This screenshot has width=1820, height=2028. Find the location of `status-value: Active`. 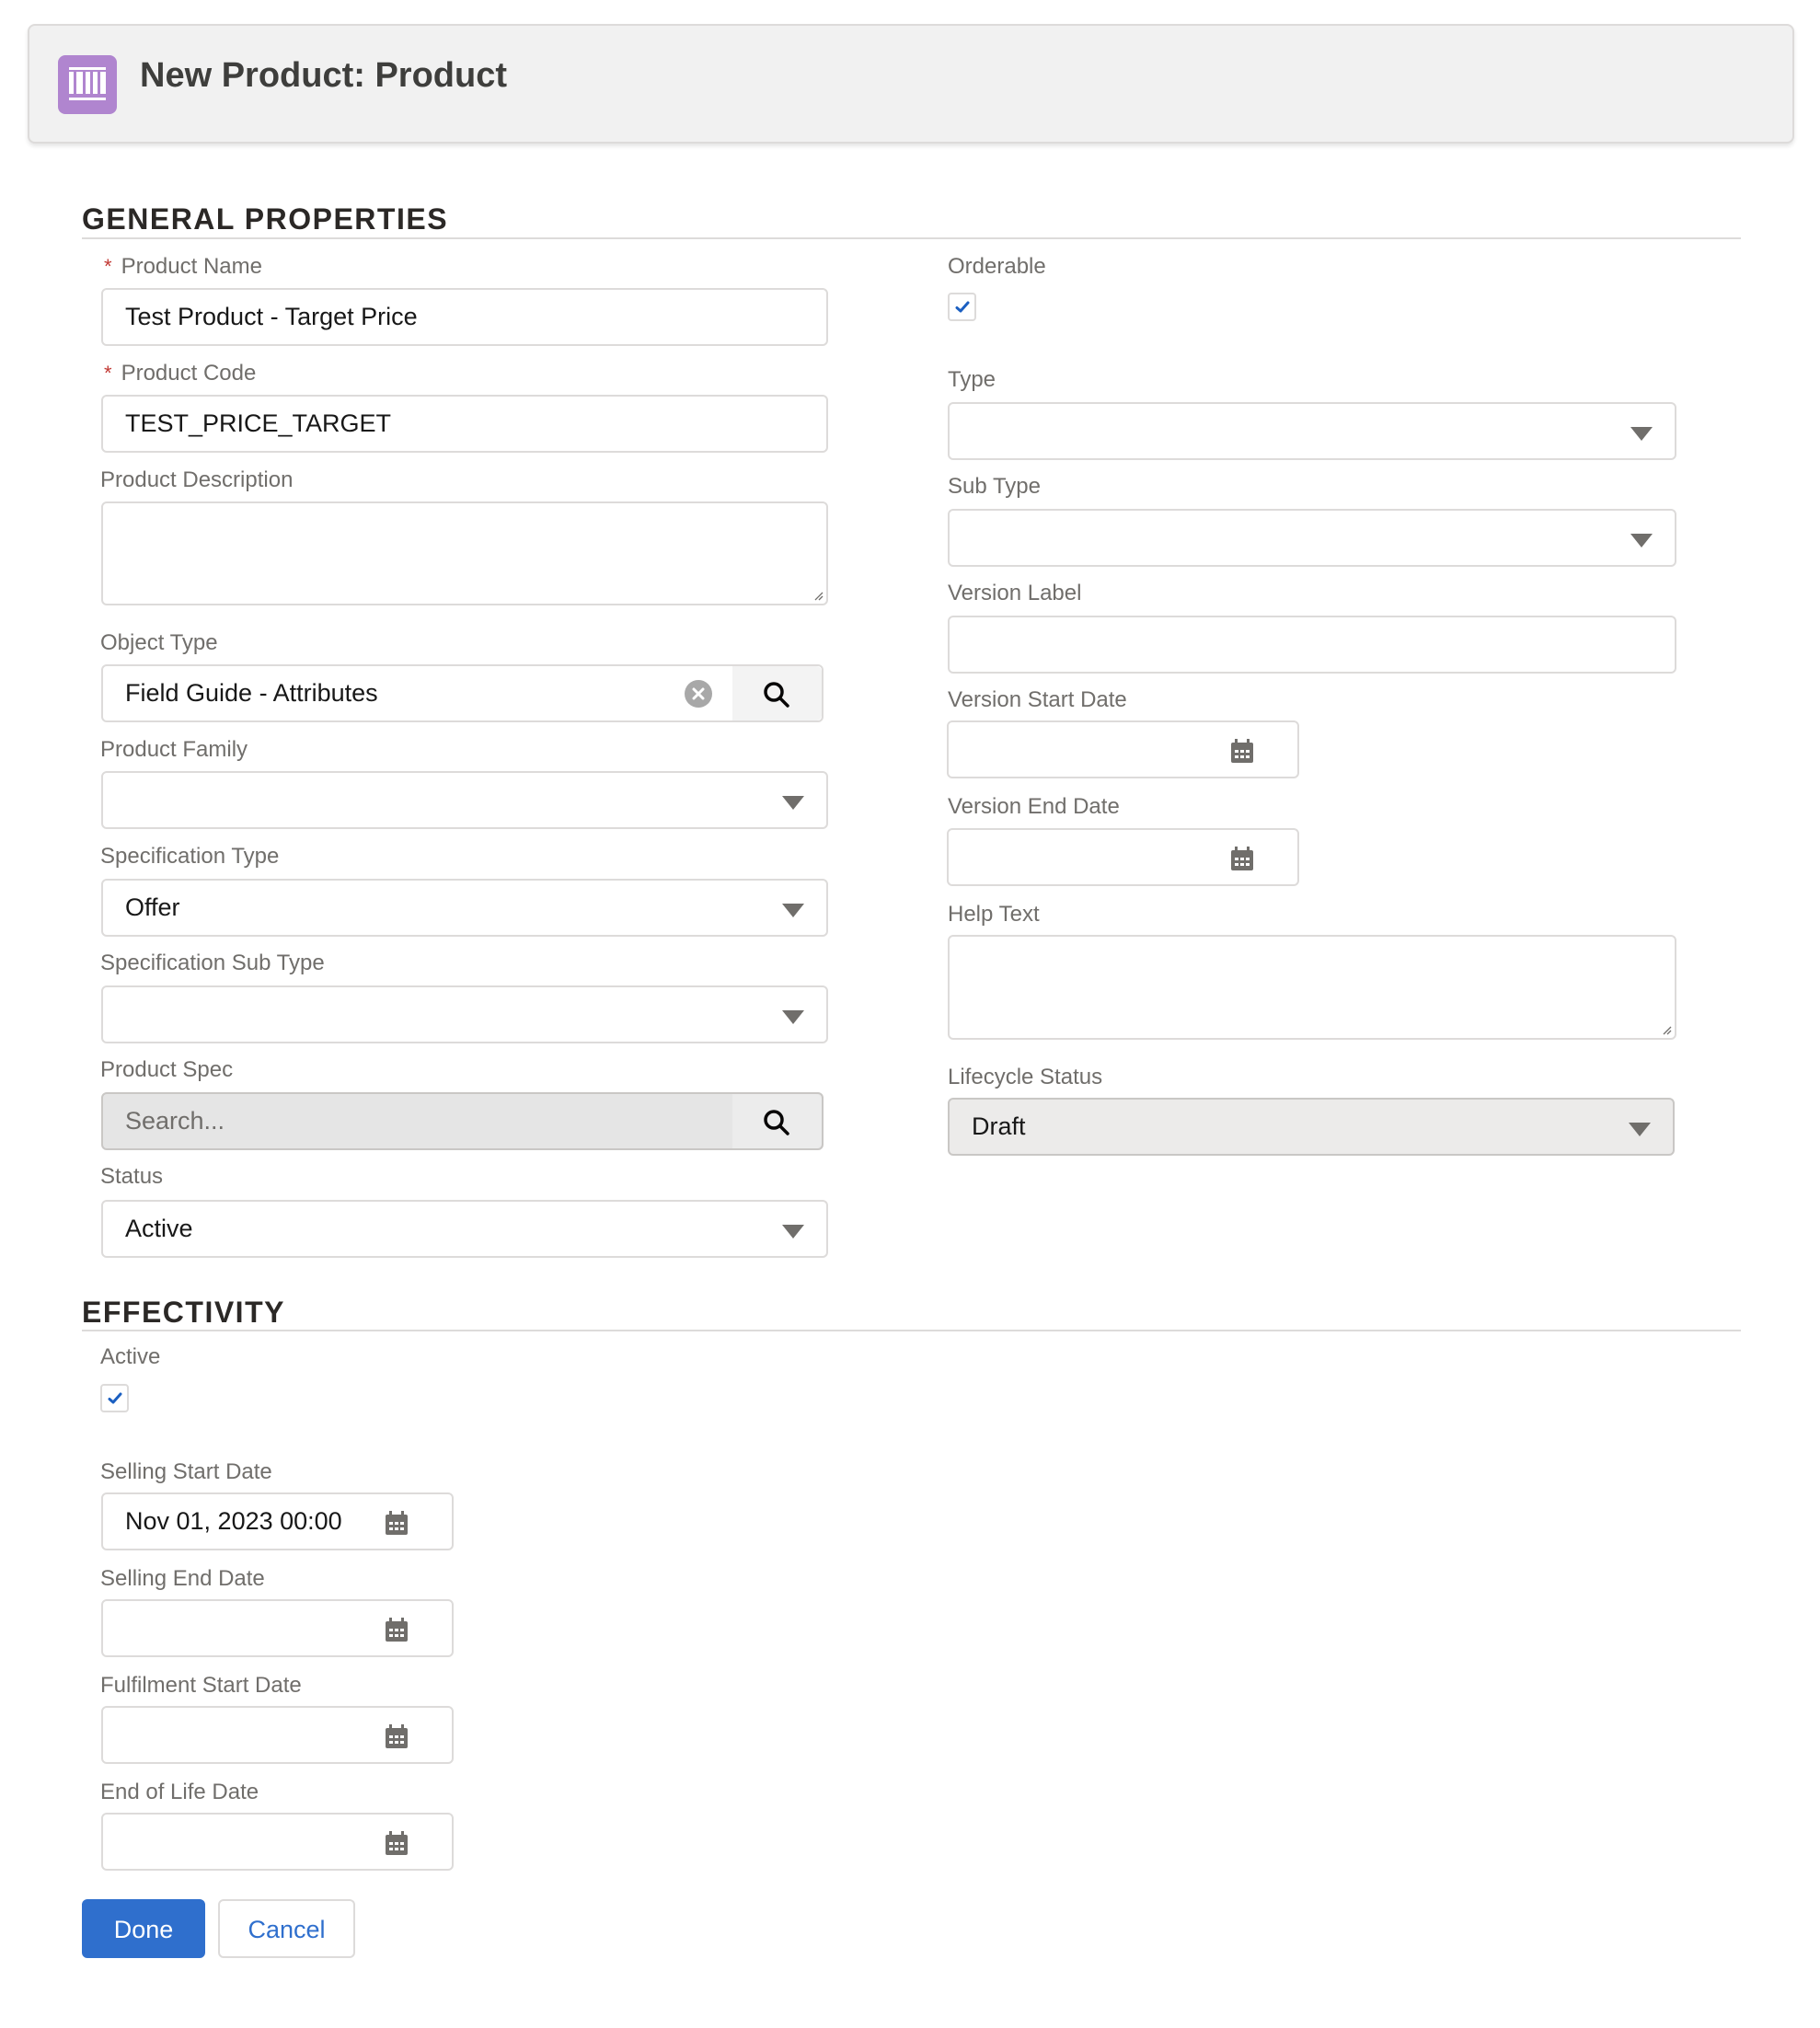

status-value: Active is located at coordinates (159, 1228).